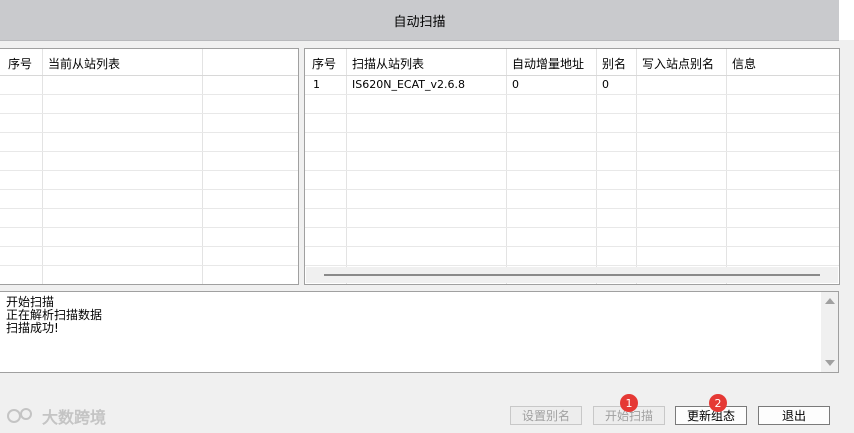 Image resolution: width=854 pixels, height=433 pixels. Describe the element at coordinates (605, 84) in the screenshot. I see `cell-alias: 0` at that location.